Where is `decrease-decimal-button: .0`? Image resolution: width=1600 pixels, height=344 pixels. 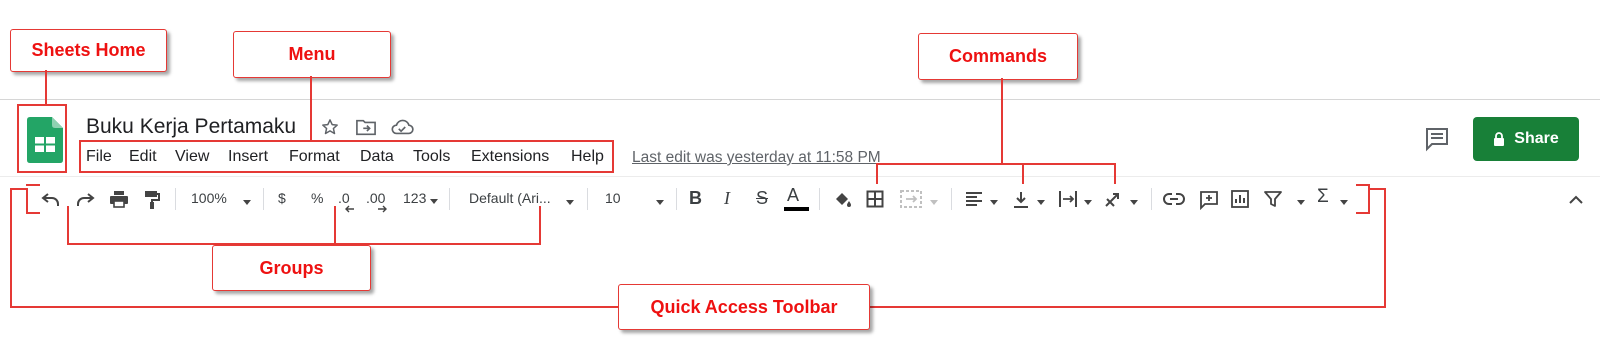
decrease-decimal-button: .0 is located at coordinates (344, 198).